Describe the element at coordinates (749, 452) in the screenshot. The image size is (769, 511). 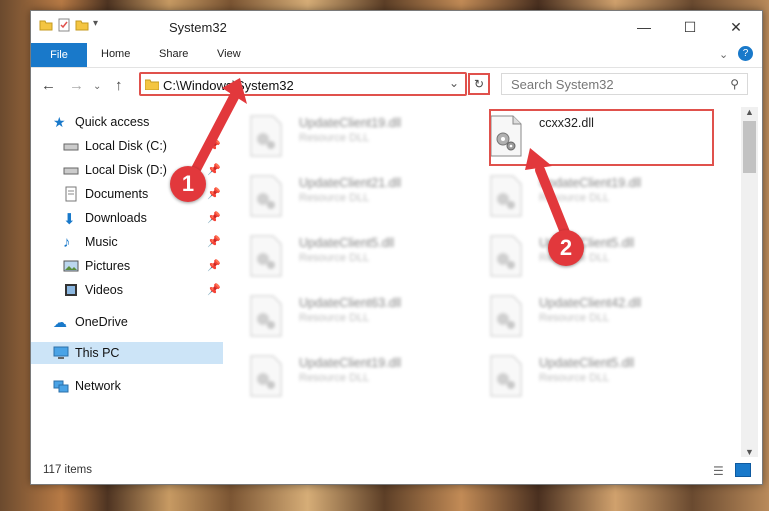
I see `scroll-down-icon: ▼` at that location.